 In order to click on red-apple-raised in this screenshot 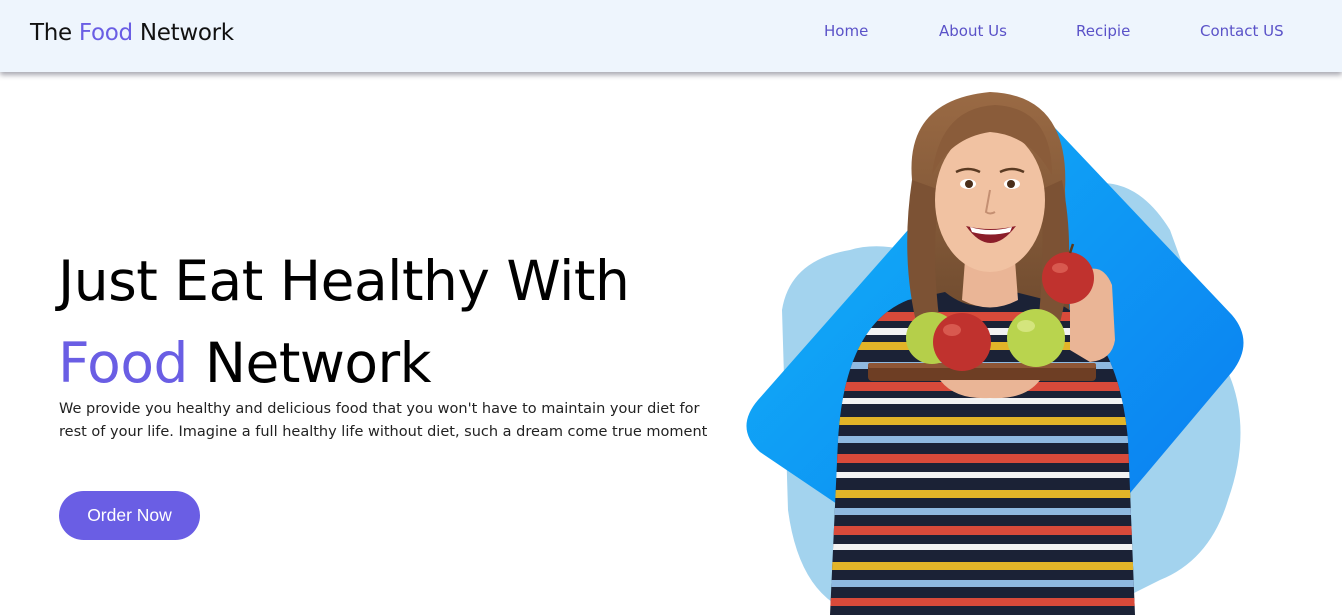, I will do `click(1068, 278)`.